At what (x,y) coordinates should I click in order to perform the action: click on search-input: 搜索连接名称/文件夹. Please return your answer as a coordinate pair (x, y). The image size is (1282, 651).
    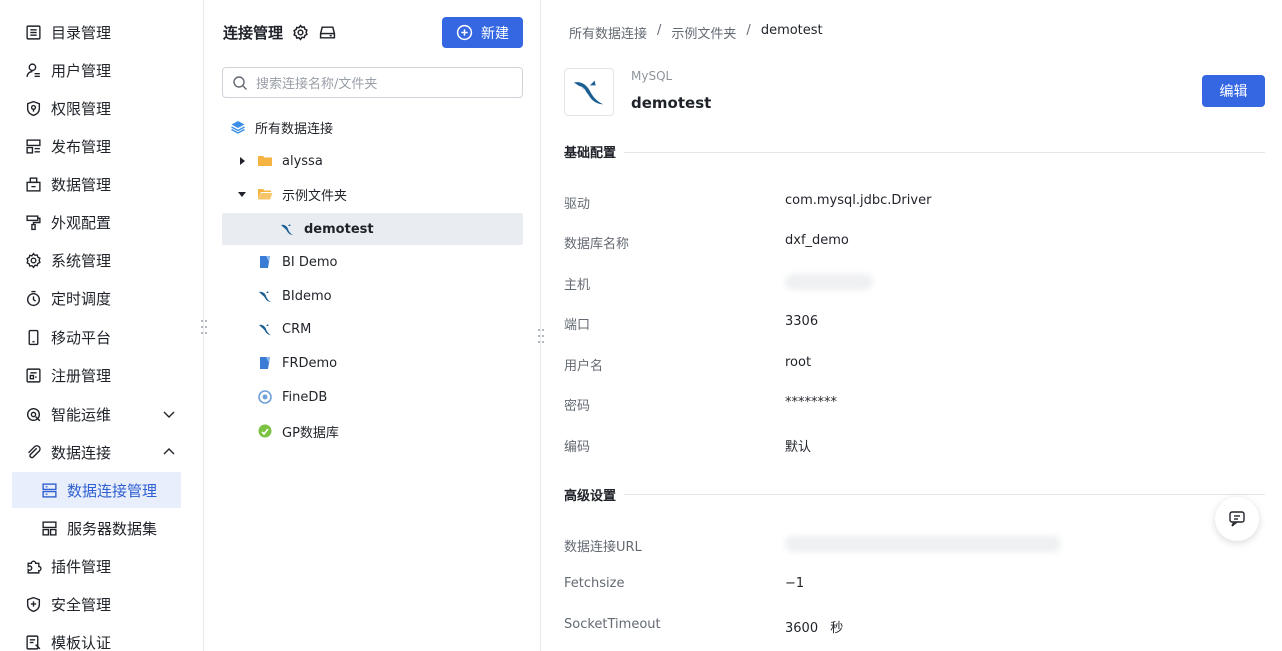
    Looking at the image, I should click on (372, 82).